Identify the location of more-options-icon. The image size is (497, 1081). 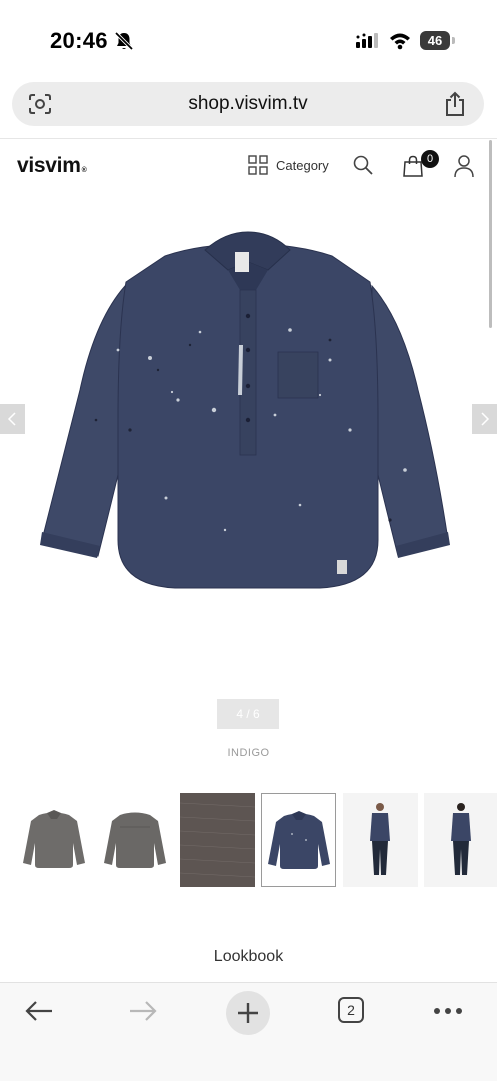
(448, 1011).